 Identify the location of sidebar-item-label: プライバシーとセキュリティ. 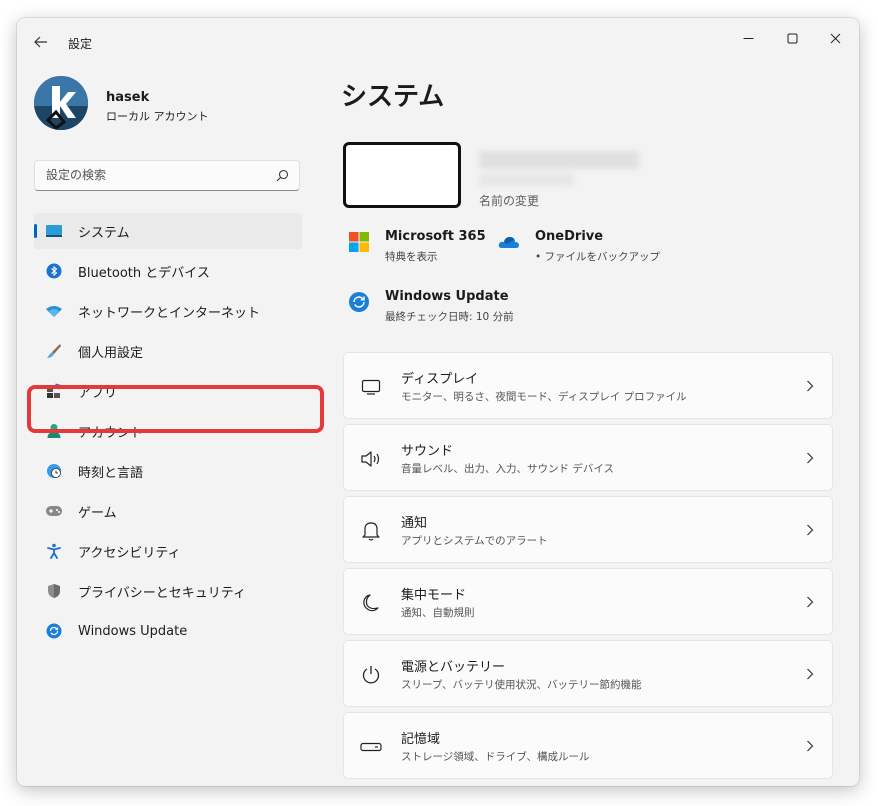
(162, 593).